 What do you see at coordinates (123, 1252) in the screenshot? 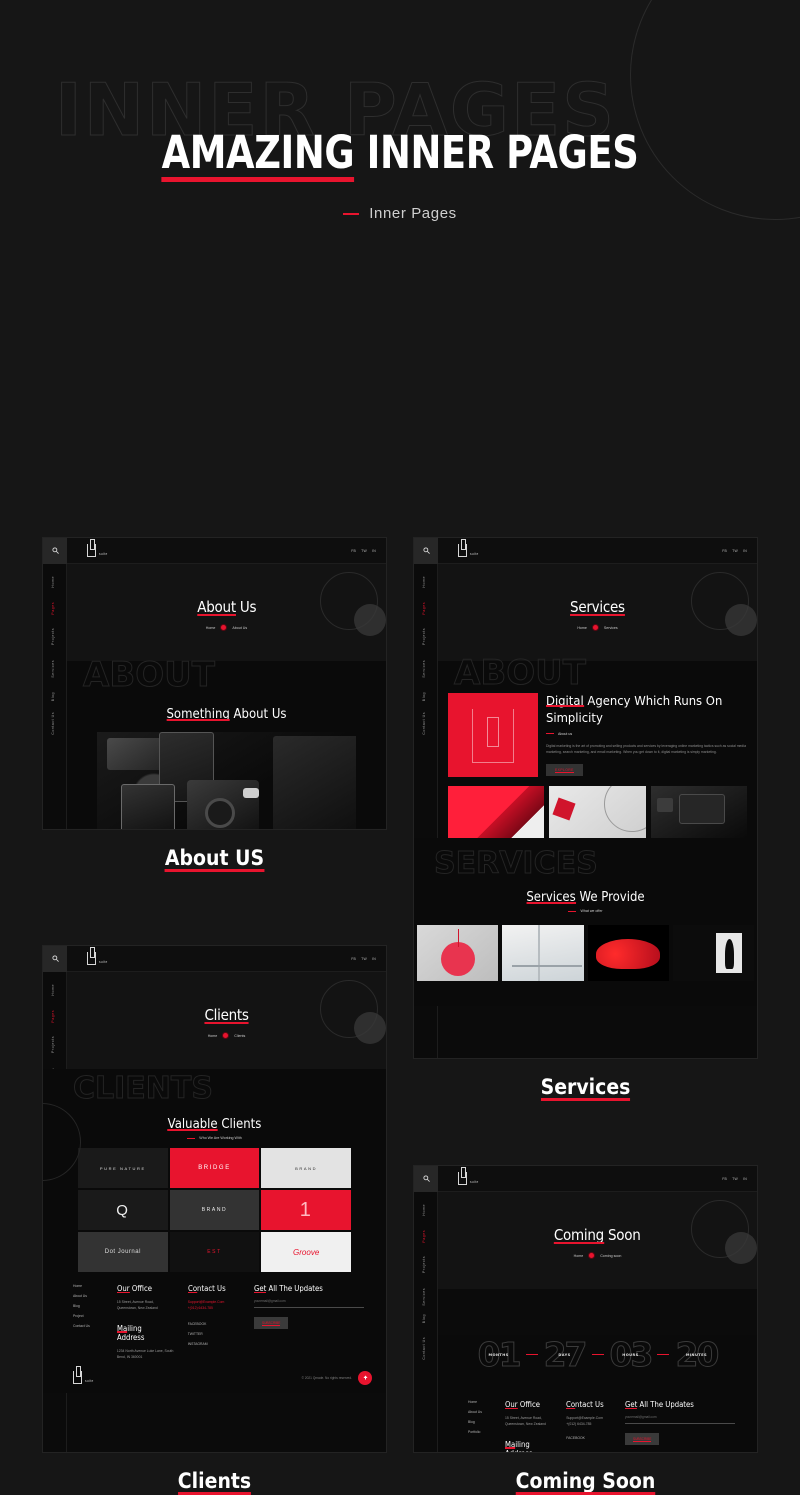
I see `client-logo-cell: Dot Journal` at bounding box center [123, 1252].